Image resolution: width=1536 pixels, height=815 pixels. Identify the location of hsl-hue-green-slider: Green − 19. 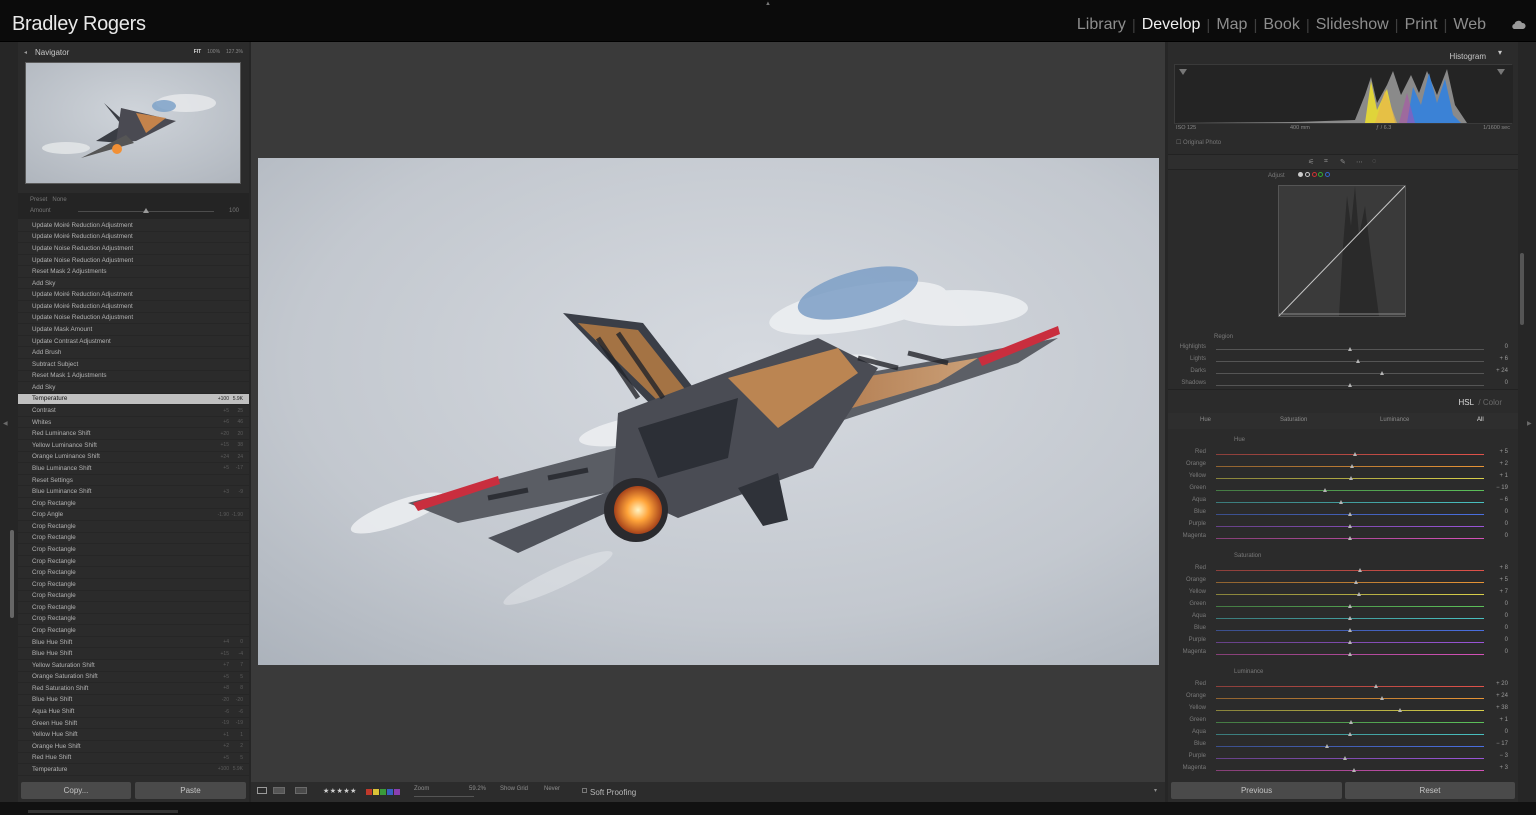
(1343, 490).